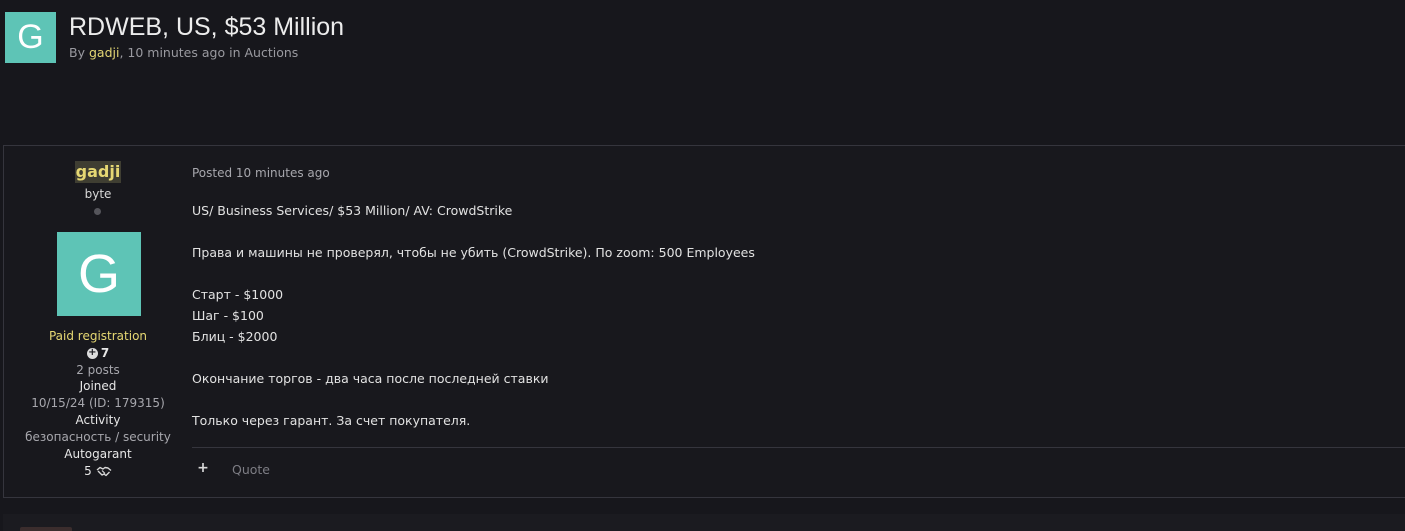  I want to click on meta-time: 10 minutes ago, so click(176, 52).